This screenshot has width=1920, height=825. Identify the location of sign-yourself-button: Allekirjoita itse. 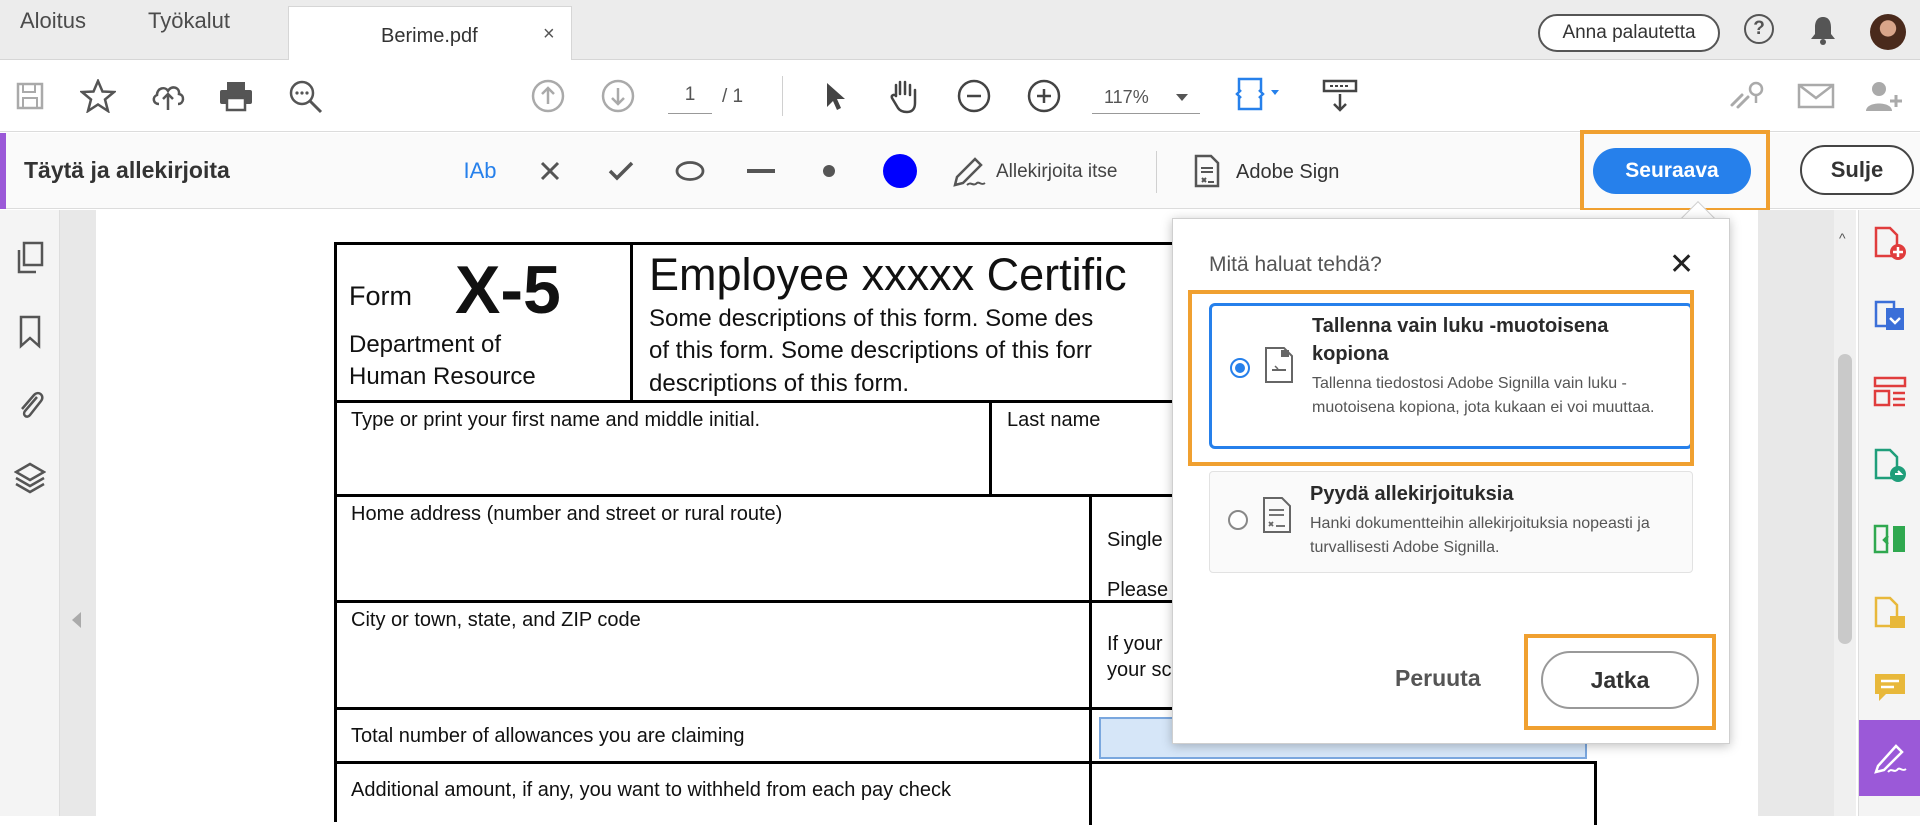
(1056, 172).